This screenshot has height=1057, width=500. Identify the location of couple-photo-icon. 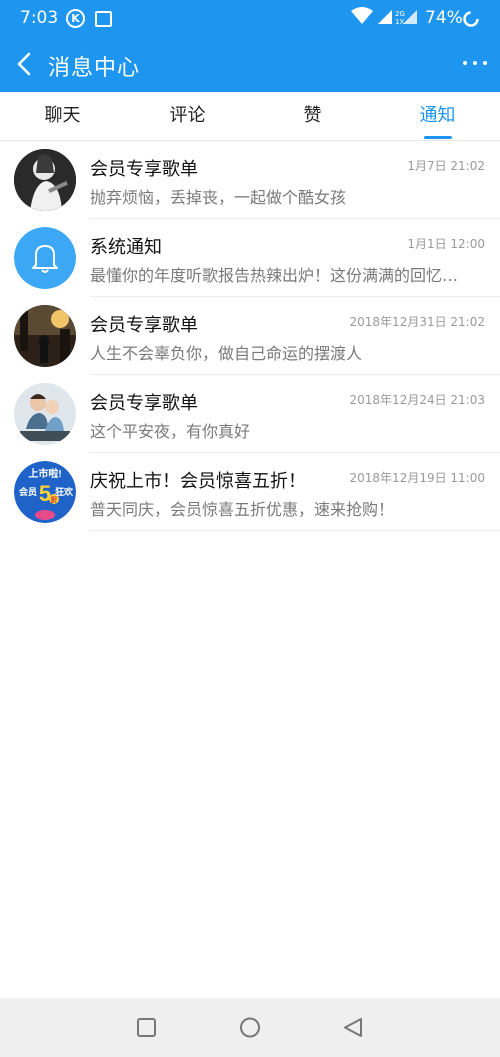
(45, 414).